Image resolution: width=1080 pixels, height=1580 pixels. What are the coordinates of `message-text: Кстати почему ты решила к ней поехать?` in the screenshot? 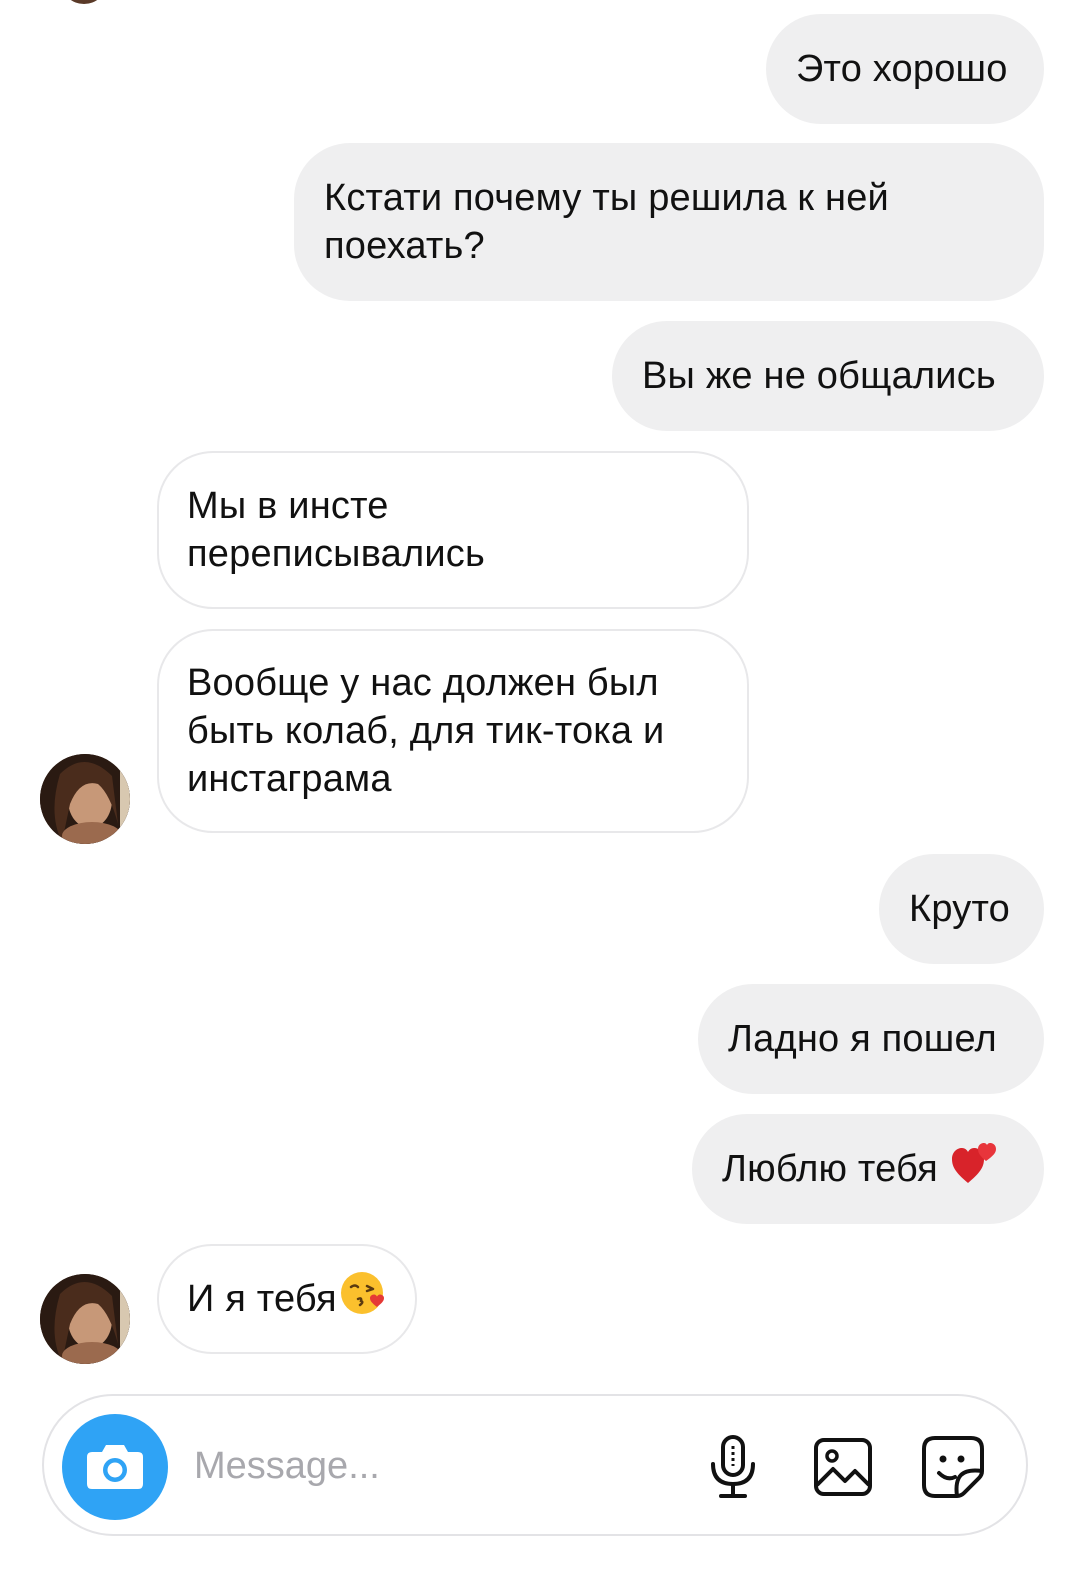 It's located at (606, 222).